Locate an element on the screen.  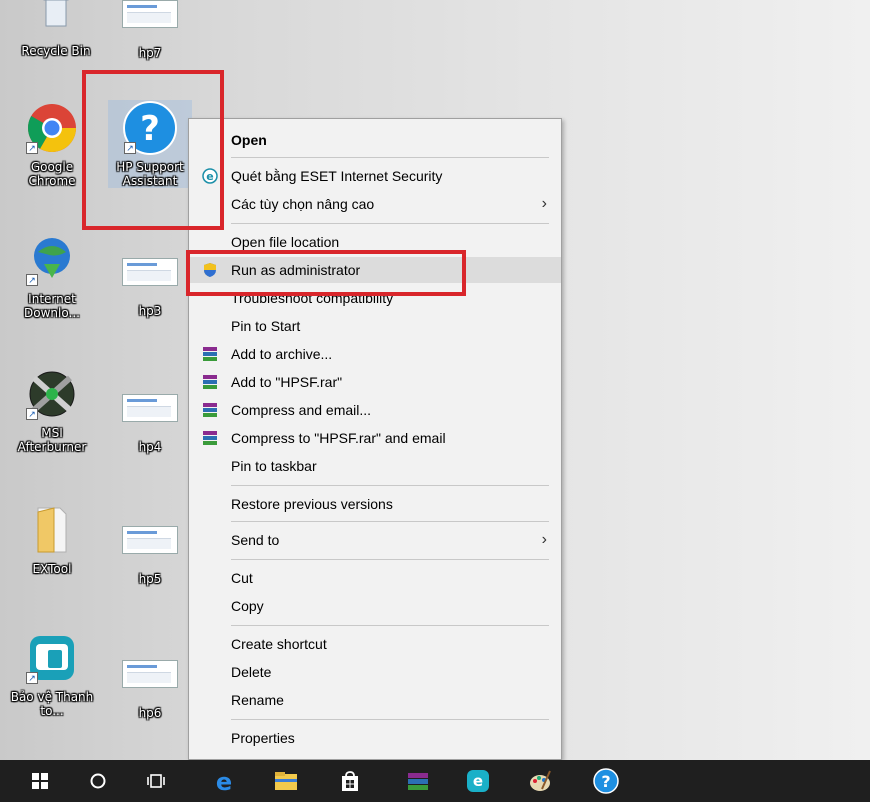
paint-icon is located at coordinates (540, 781).